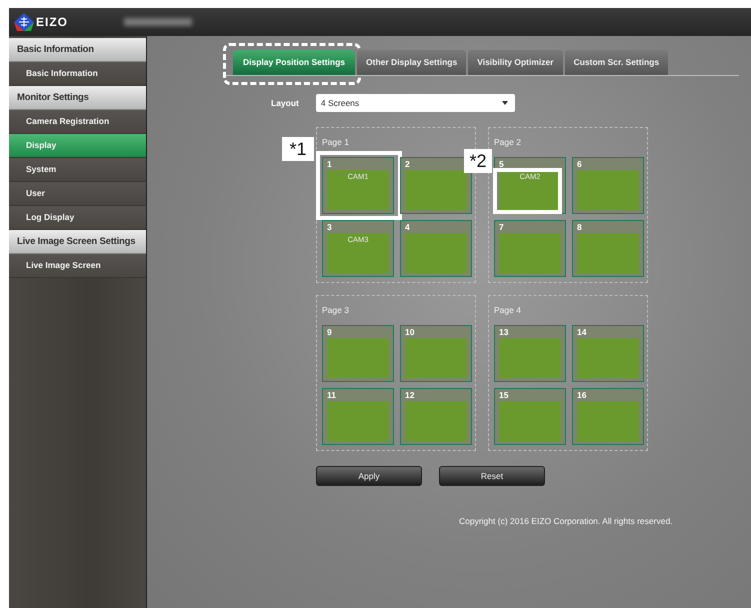 This screenshot has height=608, width=751. What do you see at coordinates (77, 50) in the screenshot?
I see `section-header: Basic Information` at bounding box center [77, 50].